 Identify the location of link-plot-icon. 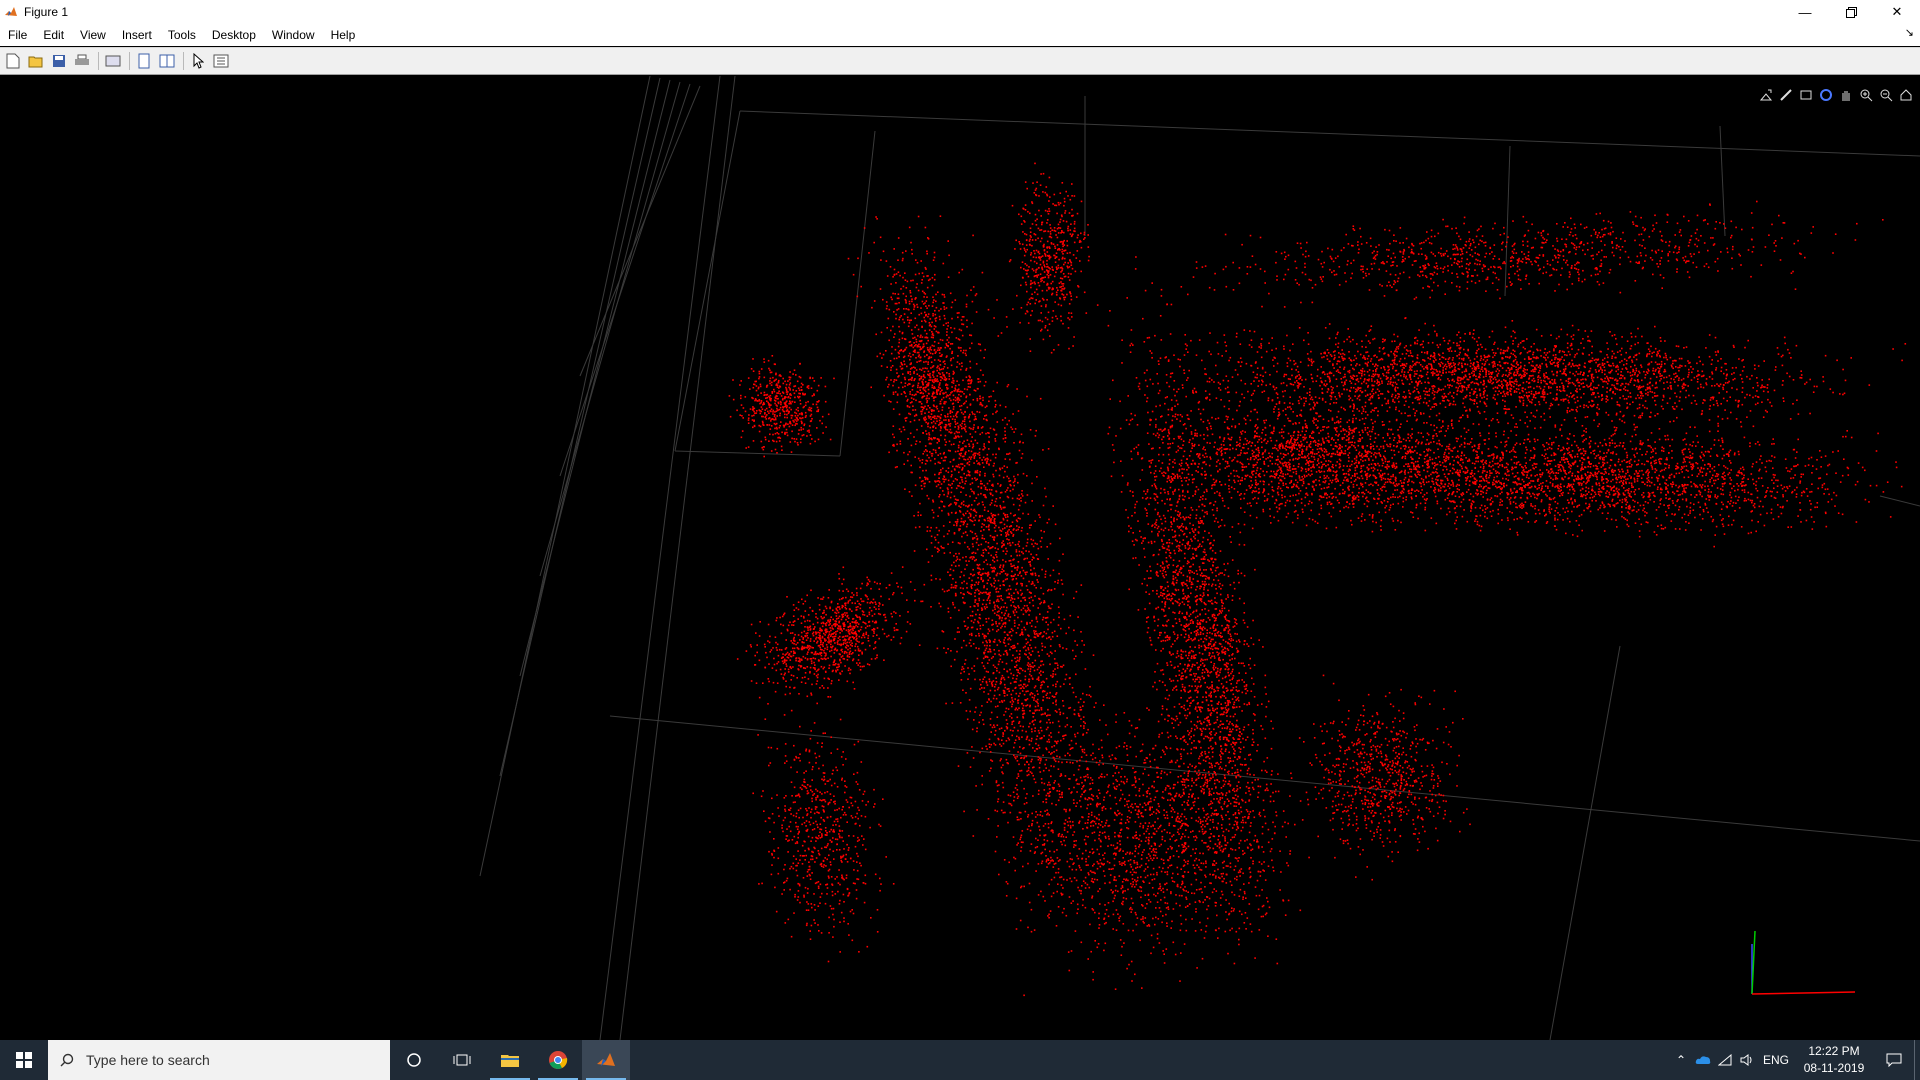
(113, 61).